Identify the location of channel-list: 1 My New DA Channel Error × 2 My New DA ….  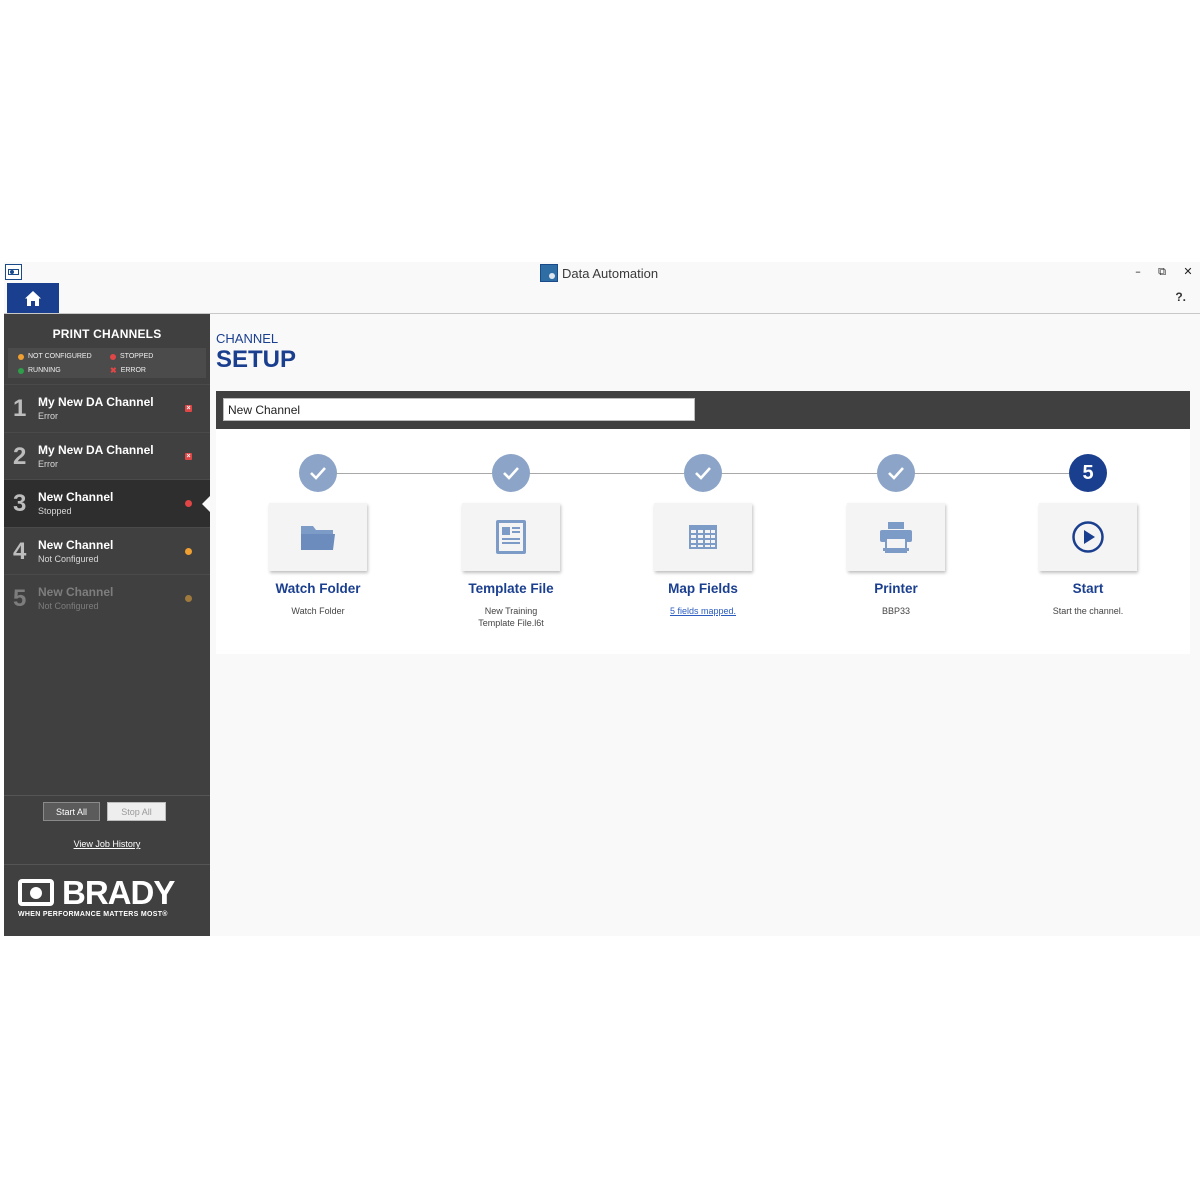
(107, 503).